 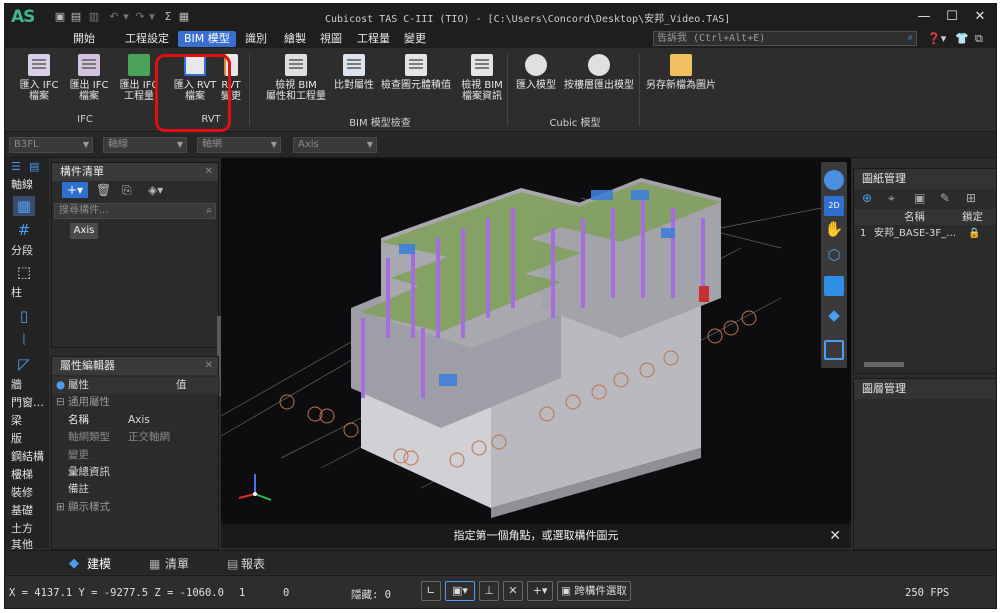 What do you see at coordinates (373, 39) in the screenshot?
I see `tab-quantity: 工程量` at bounding box center [373, 39].